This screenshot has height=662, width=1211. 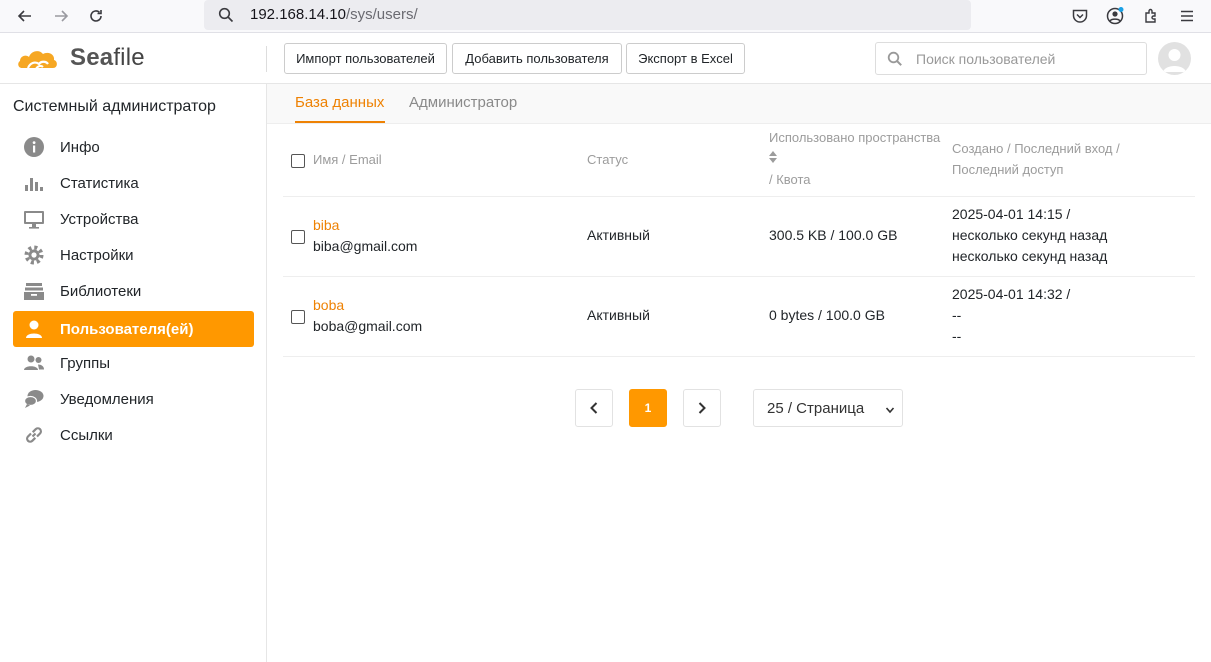 I want to click on sidebar-item-groups: Группы, so click(x=133, y=363).